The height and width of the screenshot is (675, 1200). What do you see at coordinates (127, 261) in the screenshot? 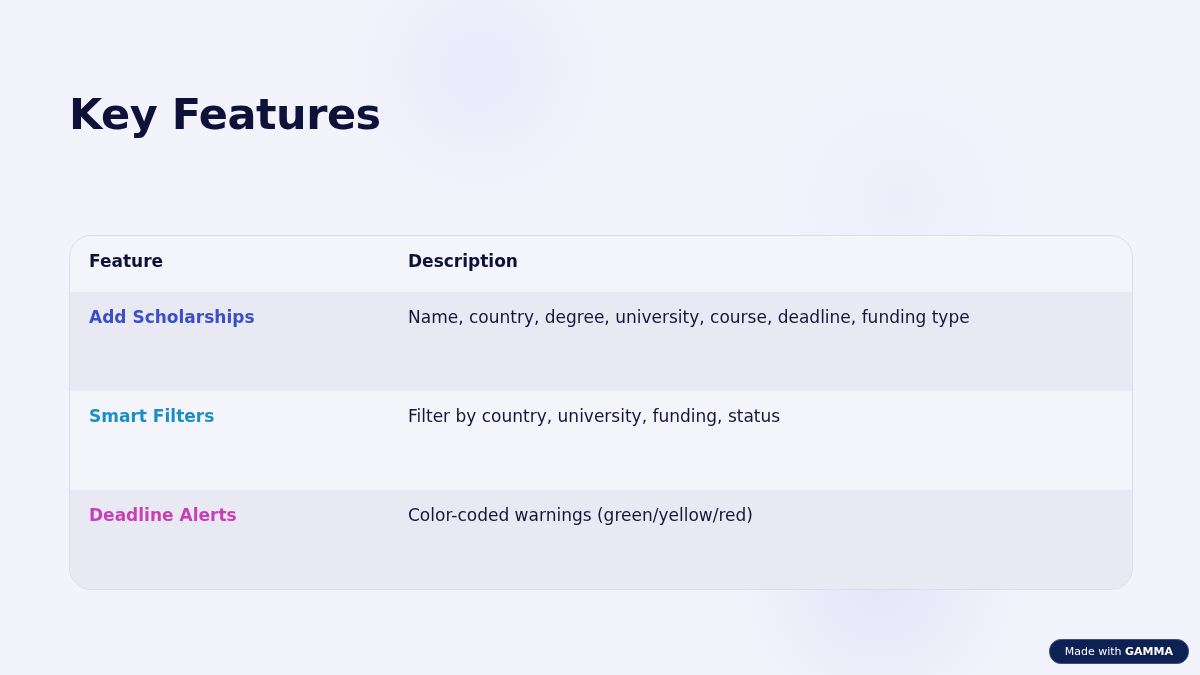
I see `column-header: Feature` at bounding box center [127, 261].